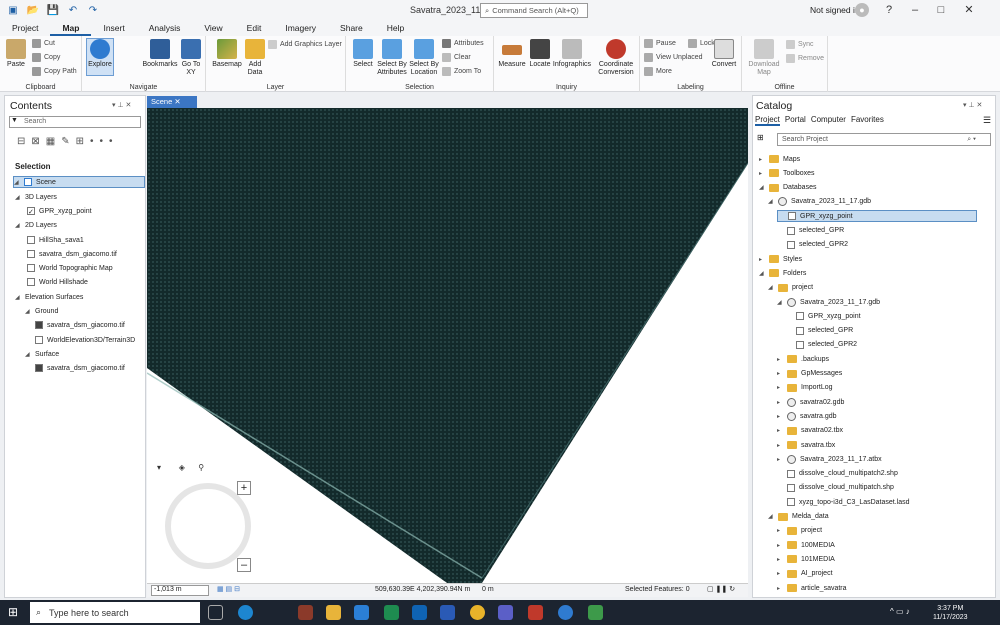 Image resolution: width=1000 pixels, height=625 pixels. What do you see at coordinates (71, 28) in the screenshot?
I see `tab-map: Map` at bounding box center [71, 28].